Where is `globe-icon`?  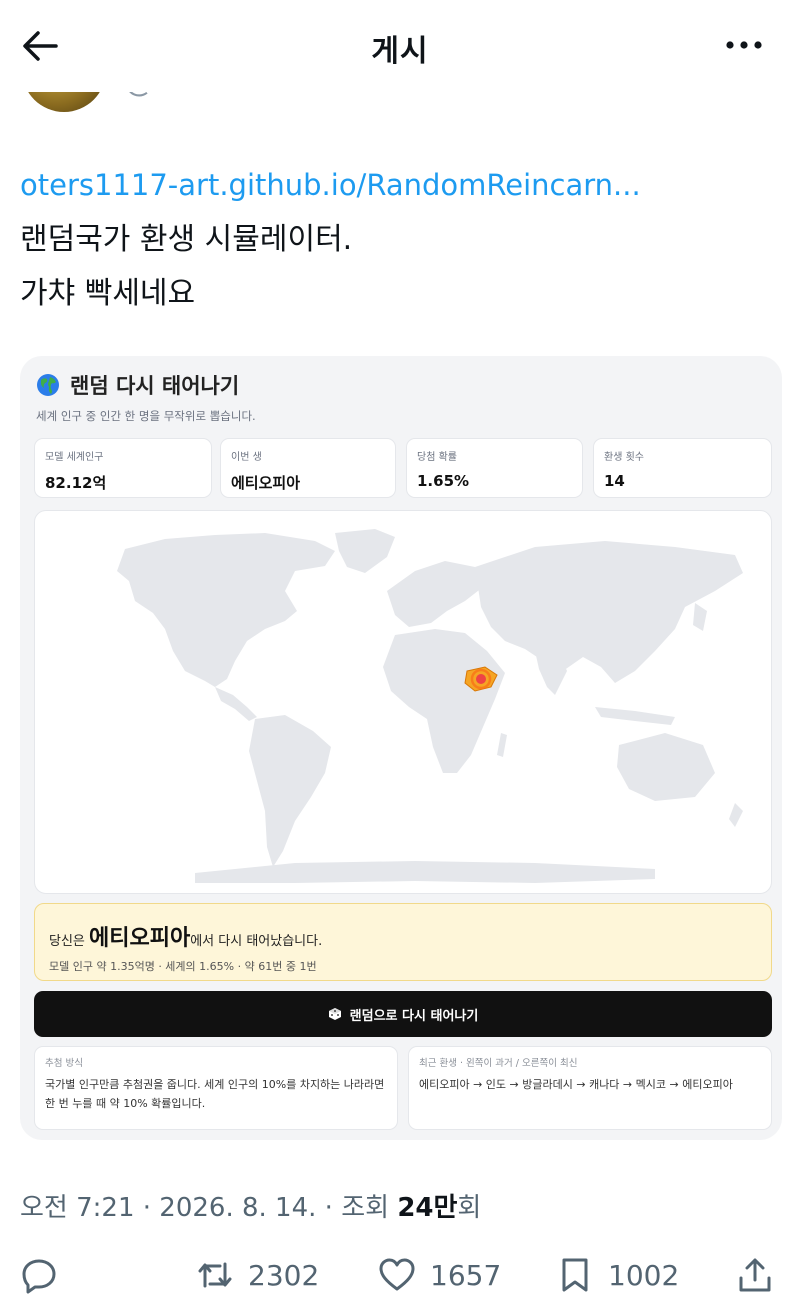 globe-icon is located at coordinates (48, 385).